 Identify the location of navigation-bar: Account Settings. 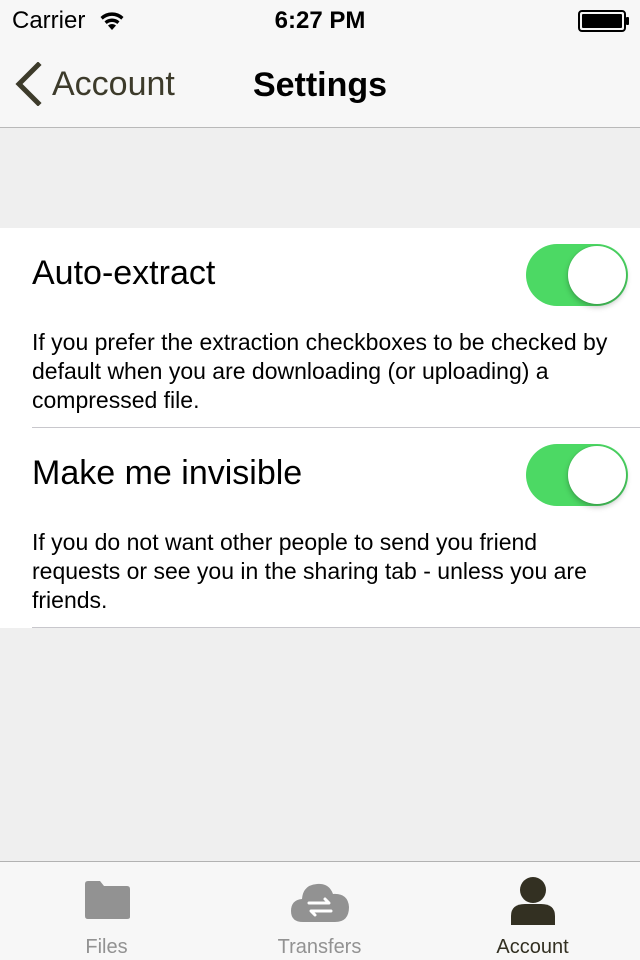
(320, 84).